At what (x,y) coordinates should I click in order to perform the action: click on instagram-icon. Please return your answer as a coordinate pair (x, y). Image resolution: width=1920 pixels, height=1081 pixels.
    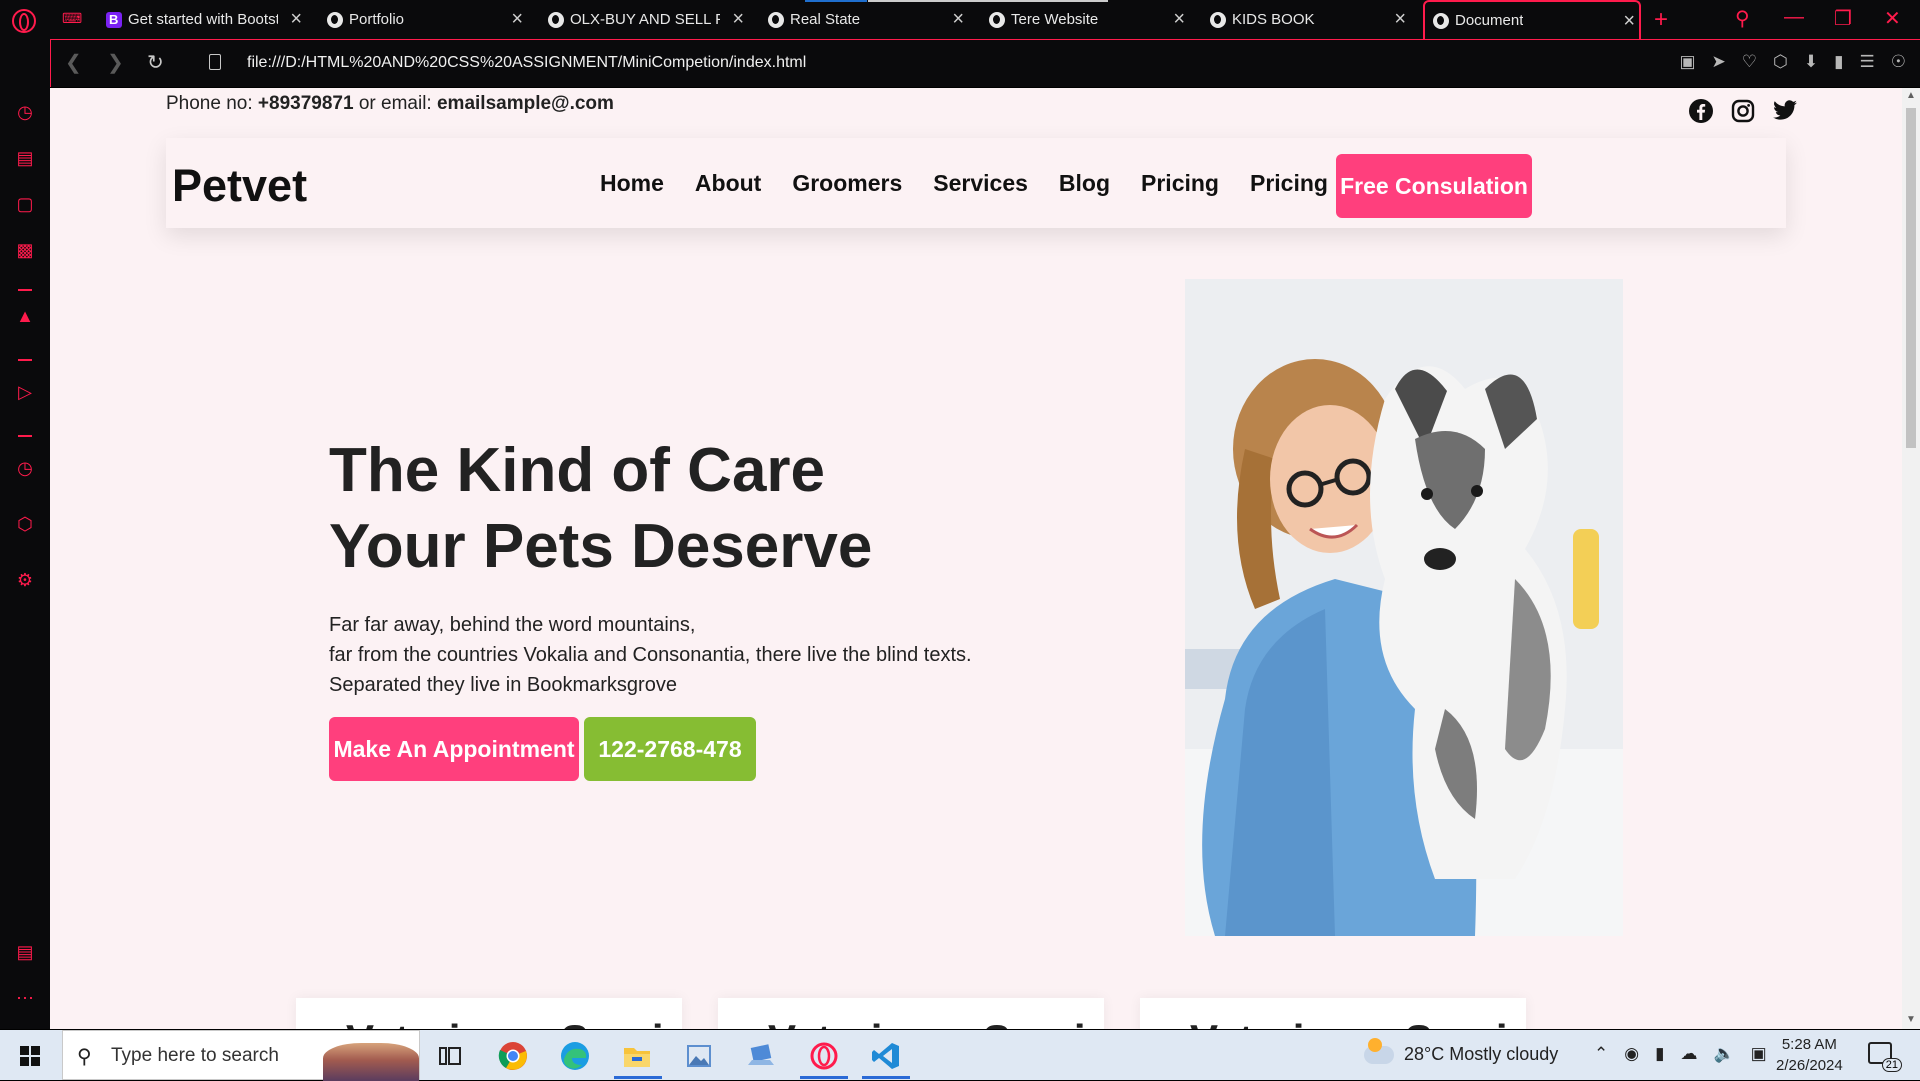
    Looking at the image, I should click on (1743, 111).